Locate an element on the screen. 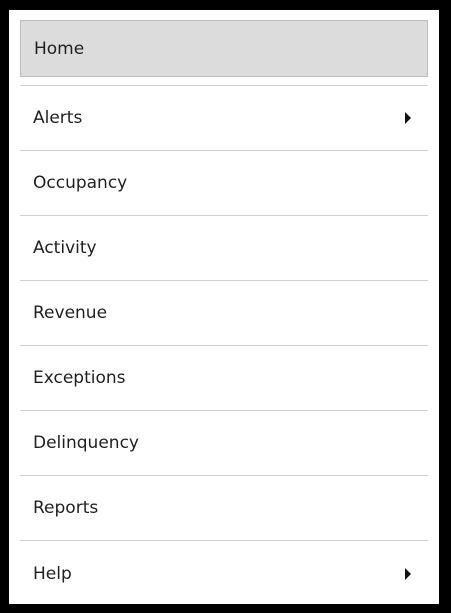 This screenshot has width=451, height=613. menu-item-alerts: Alerts is located at coordinates (224, 118).